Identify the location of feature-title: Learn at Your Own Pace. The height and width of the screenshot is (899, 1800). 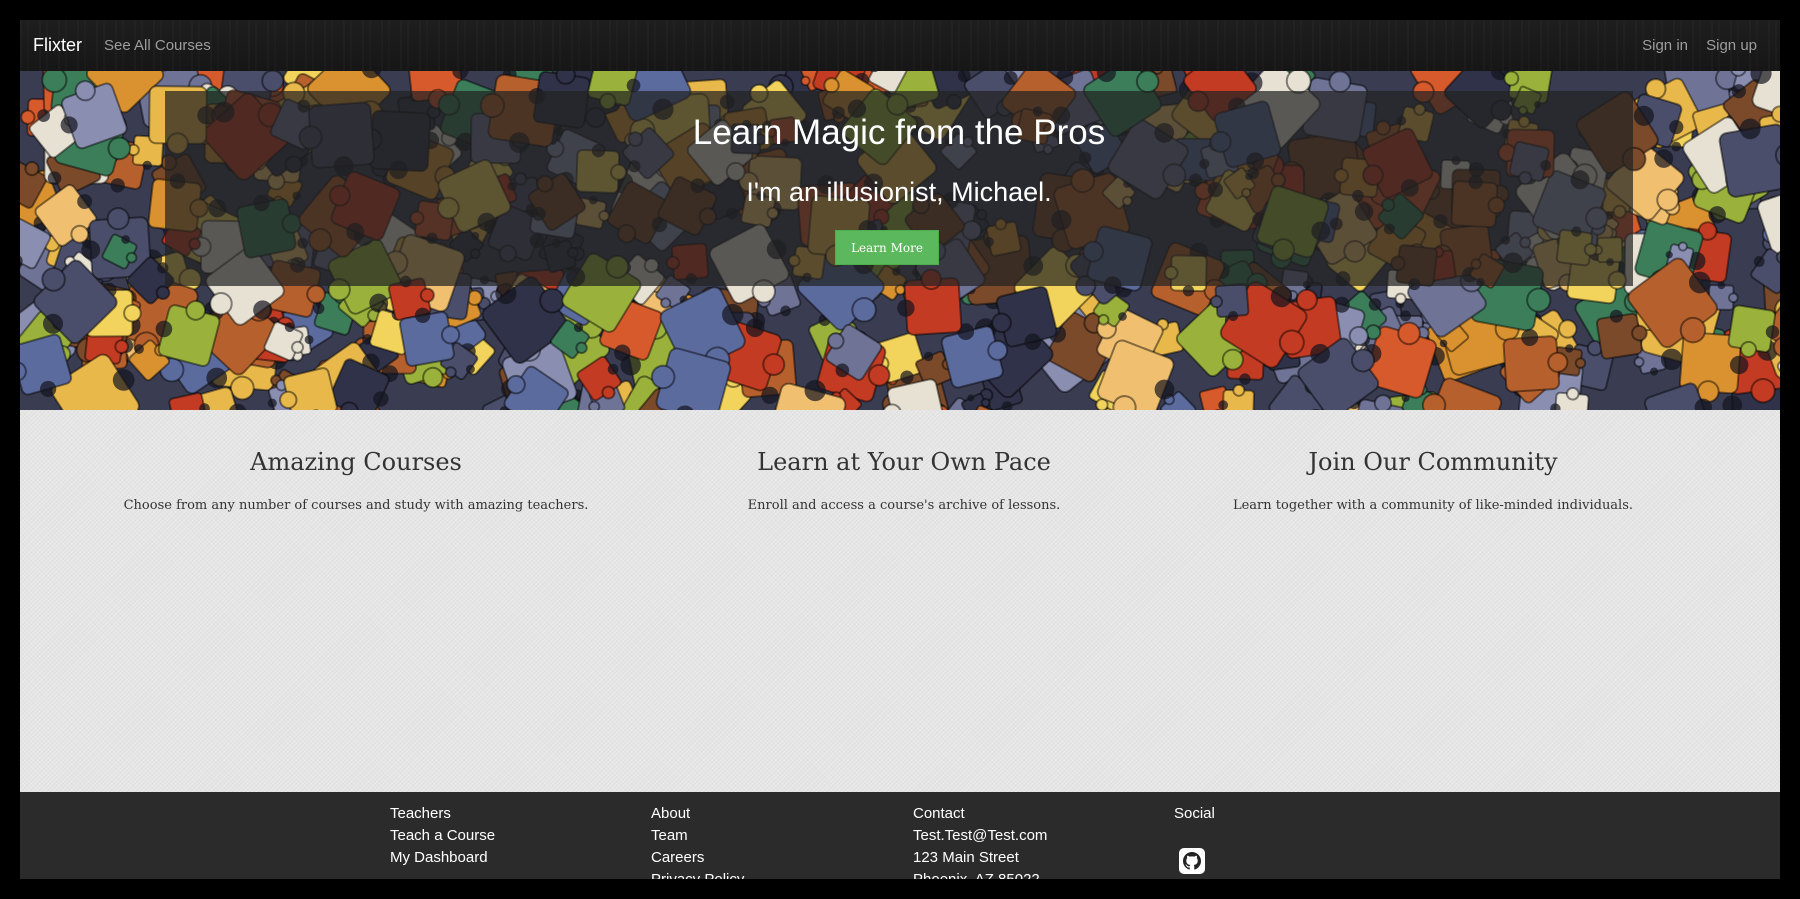
(904, 462).